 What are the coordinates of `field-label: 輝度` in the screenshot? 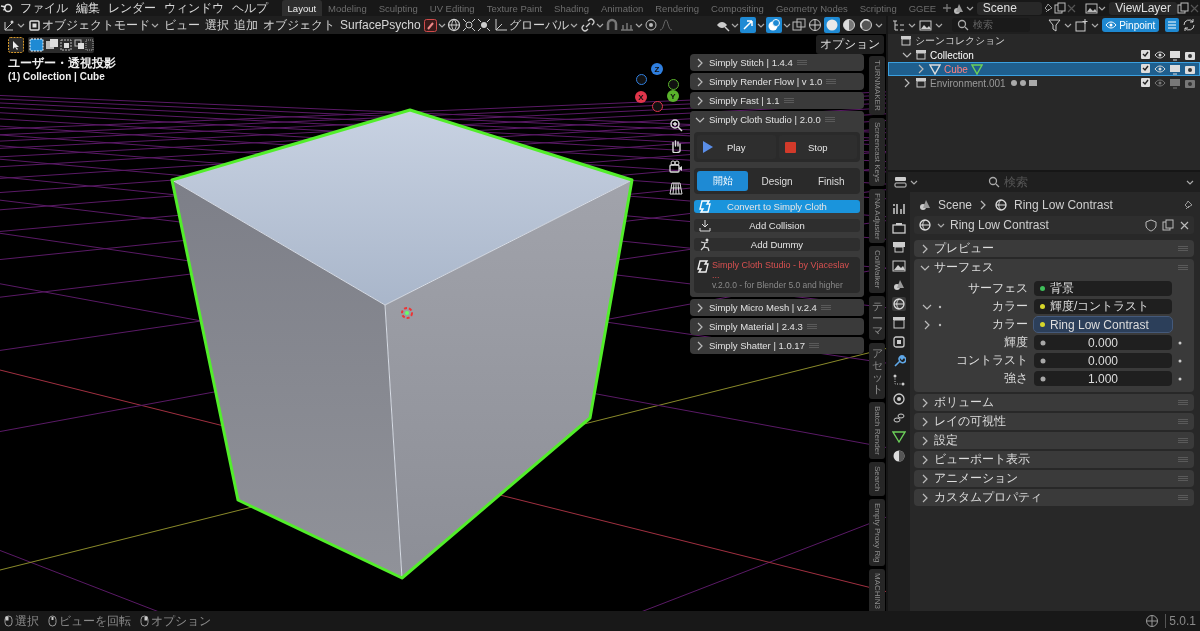 It's located at (1015, 342).